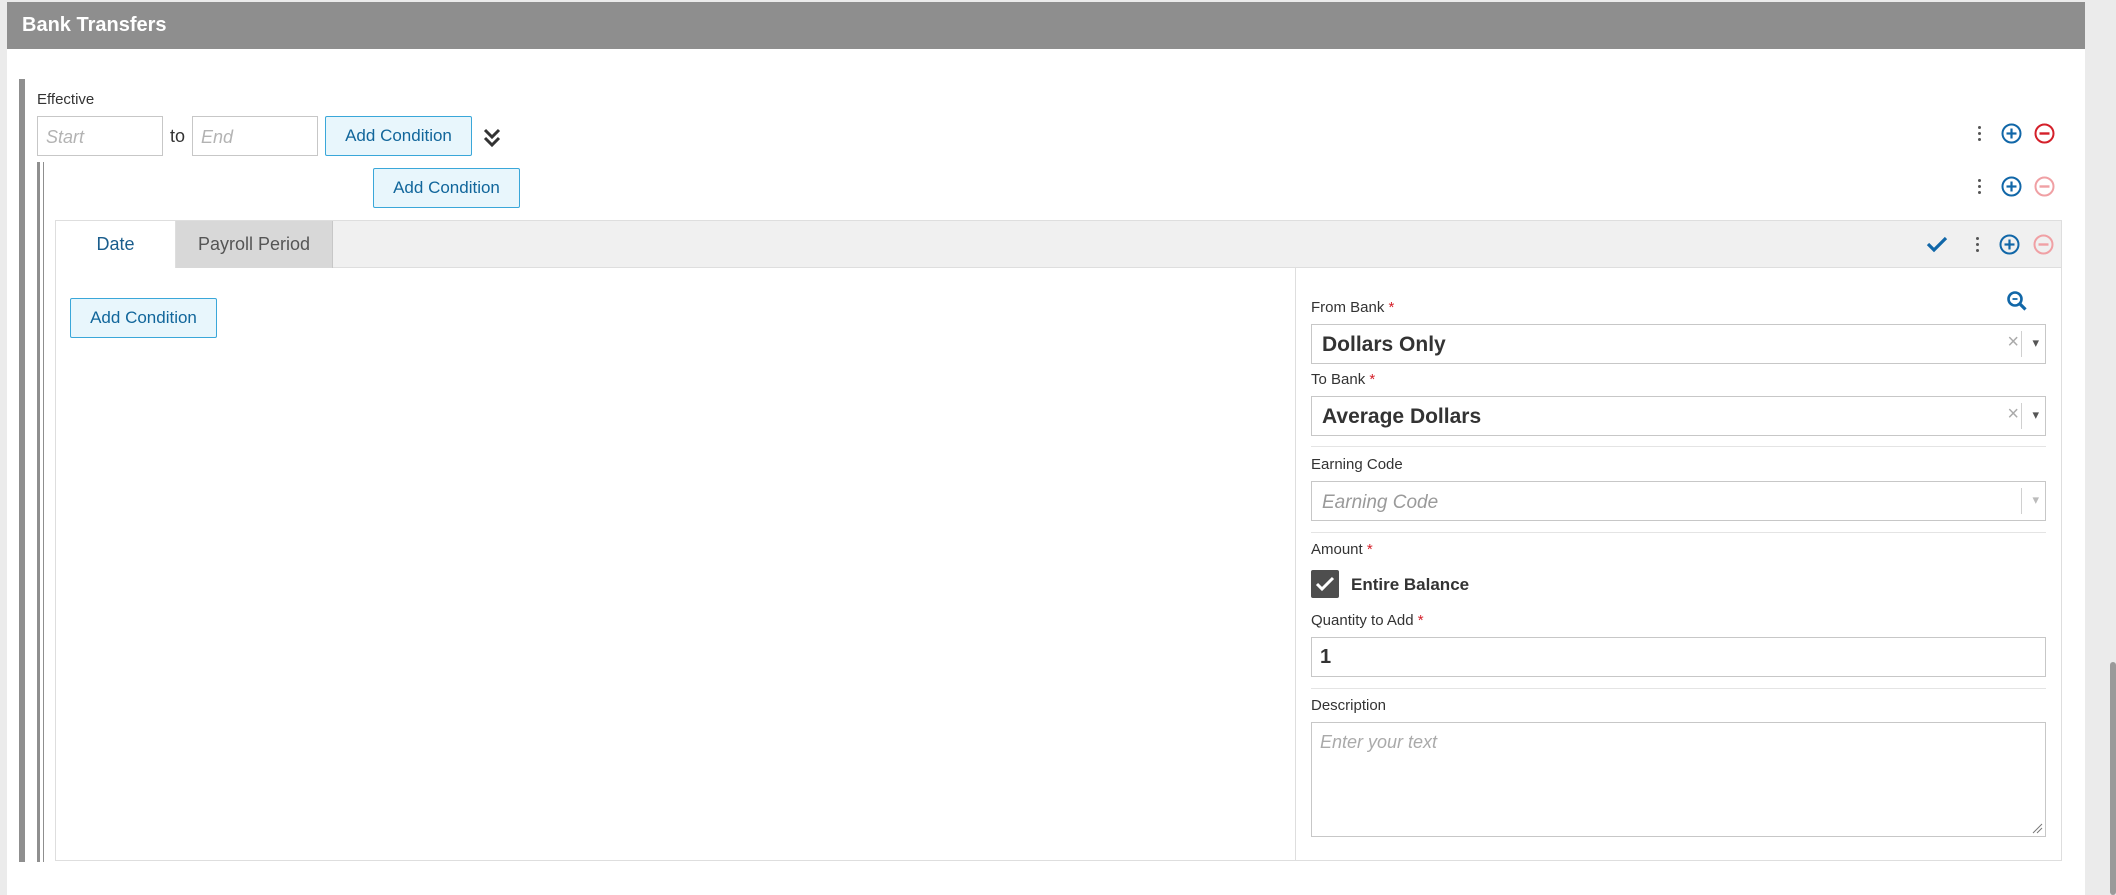 This screenshot has width=2116, height=895. I want to click on to-bank-label: To Bank *, so click(1343, 379).